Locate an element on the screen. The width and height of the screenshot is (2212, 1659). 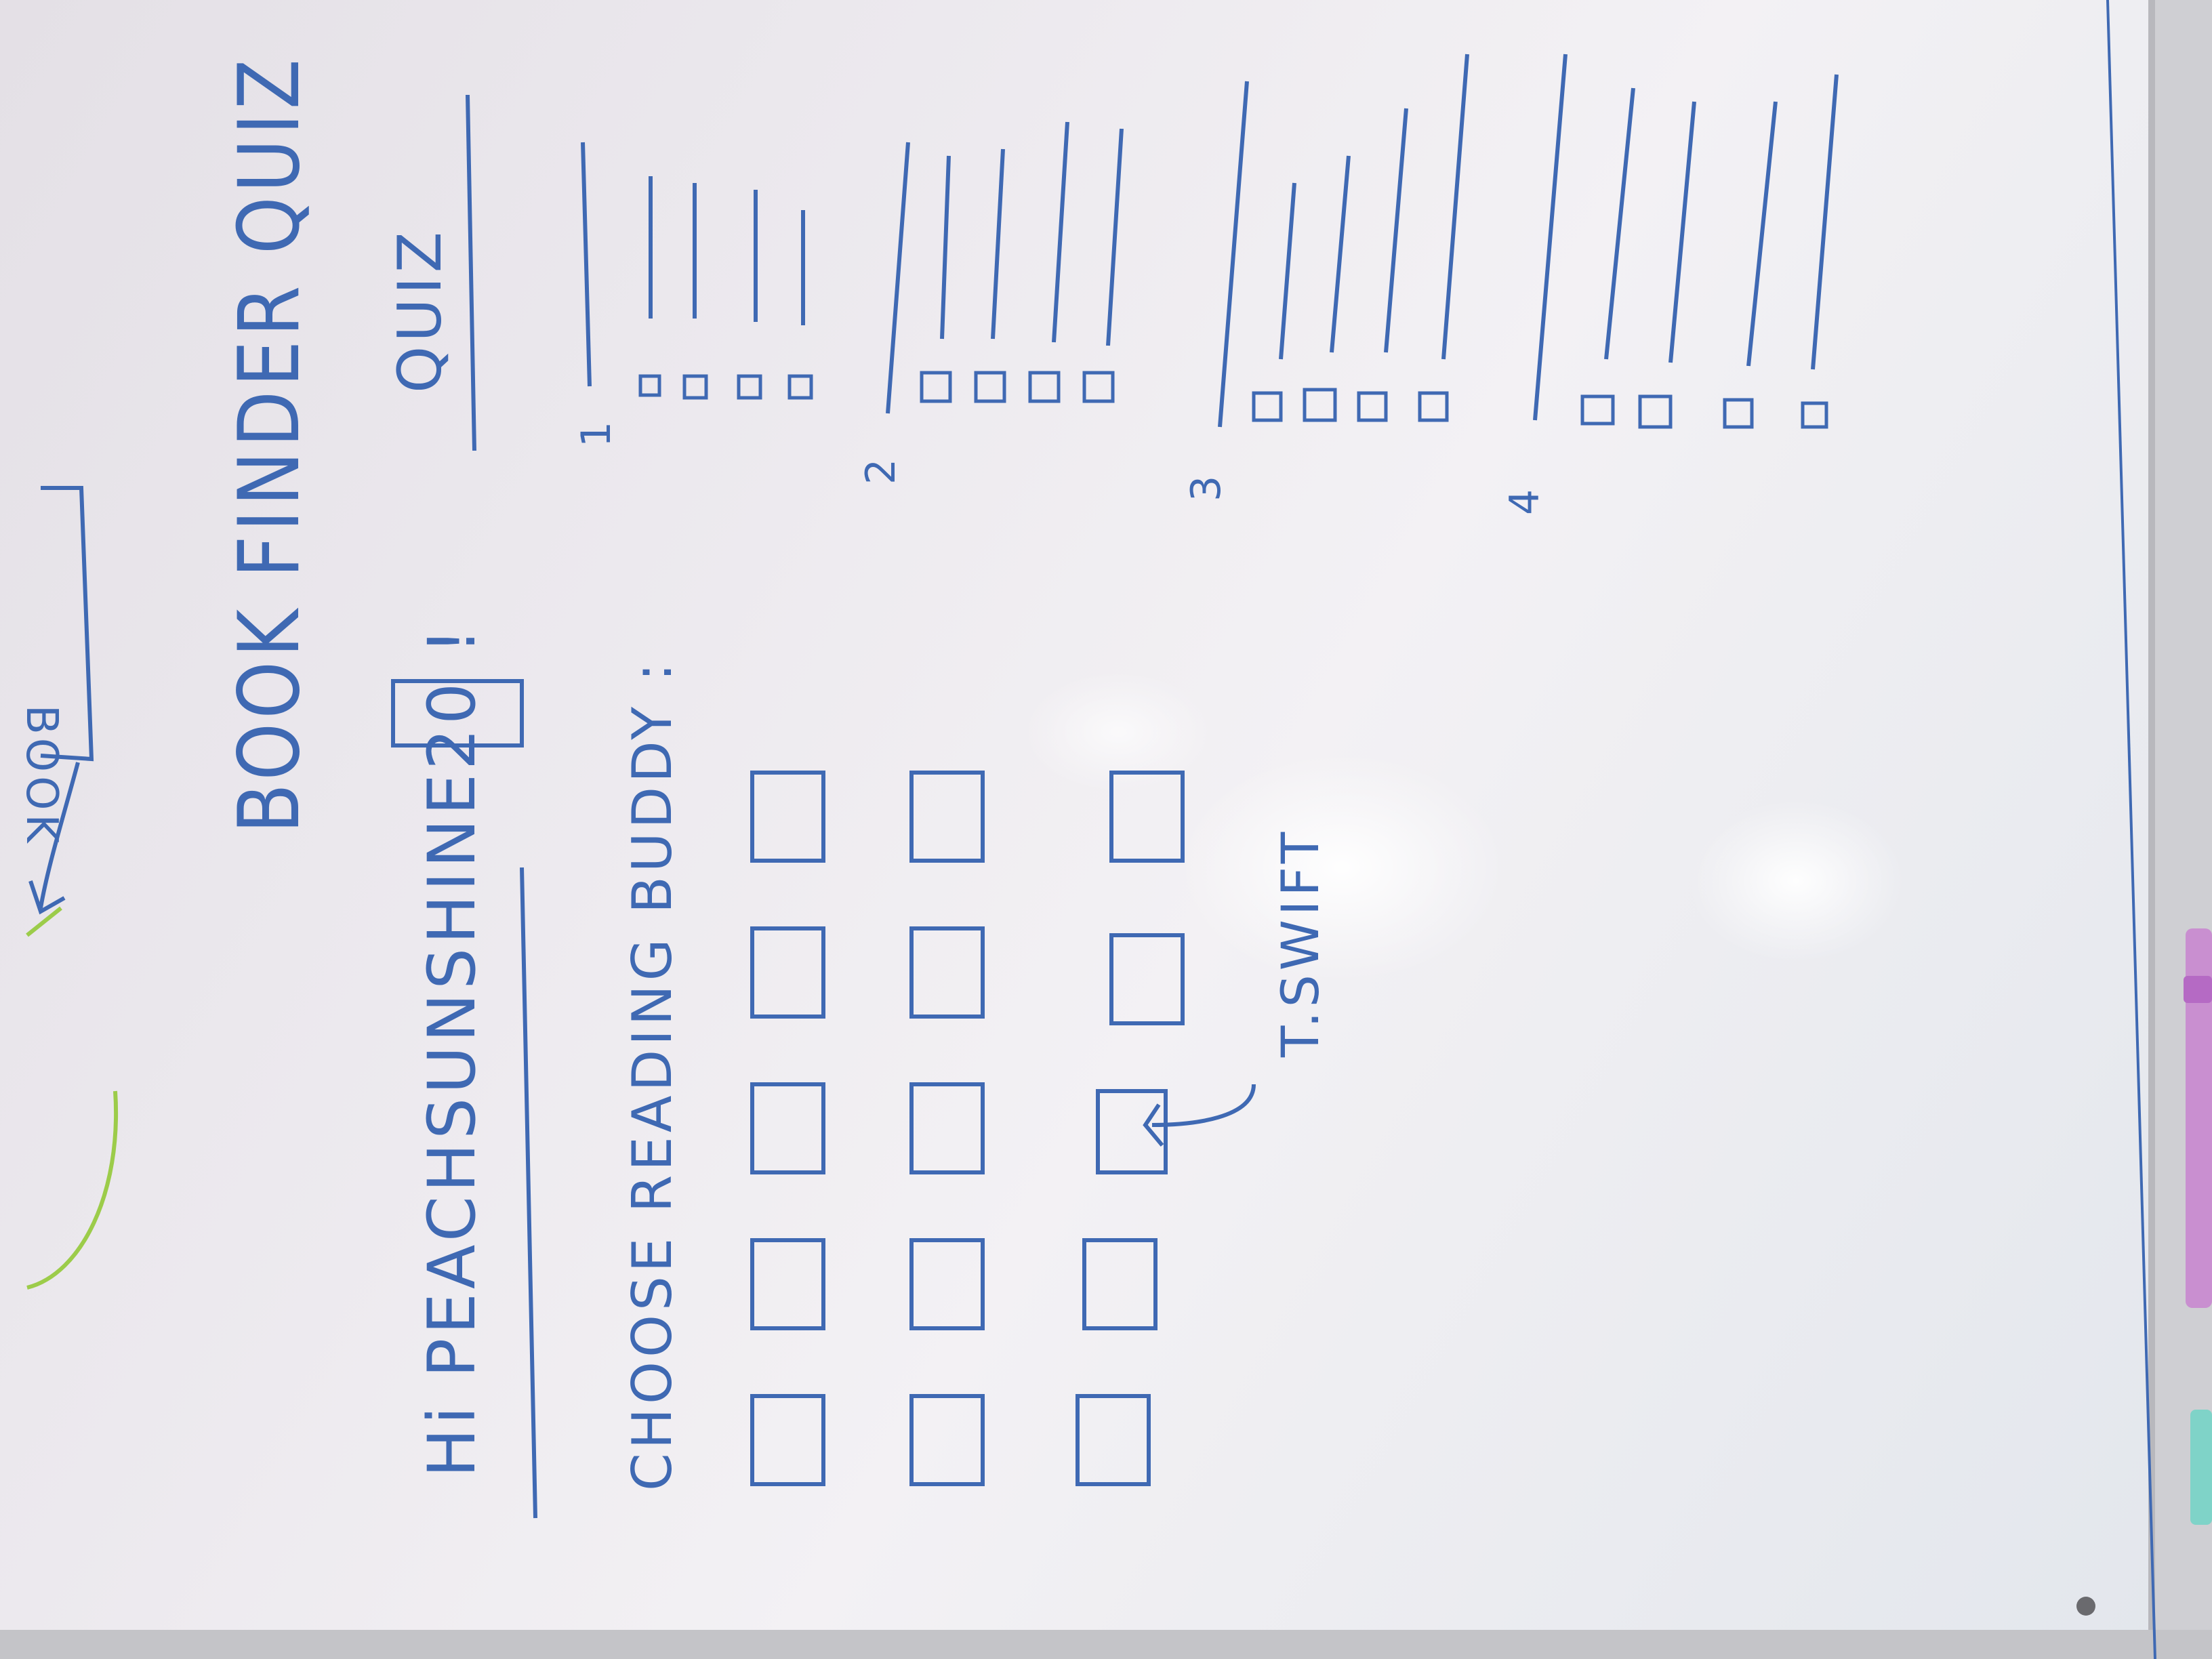
marker-teal is located at coordinates (2201, 1468).